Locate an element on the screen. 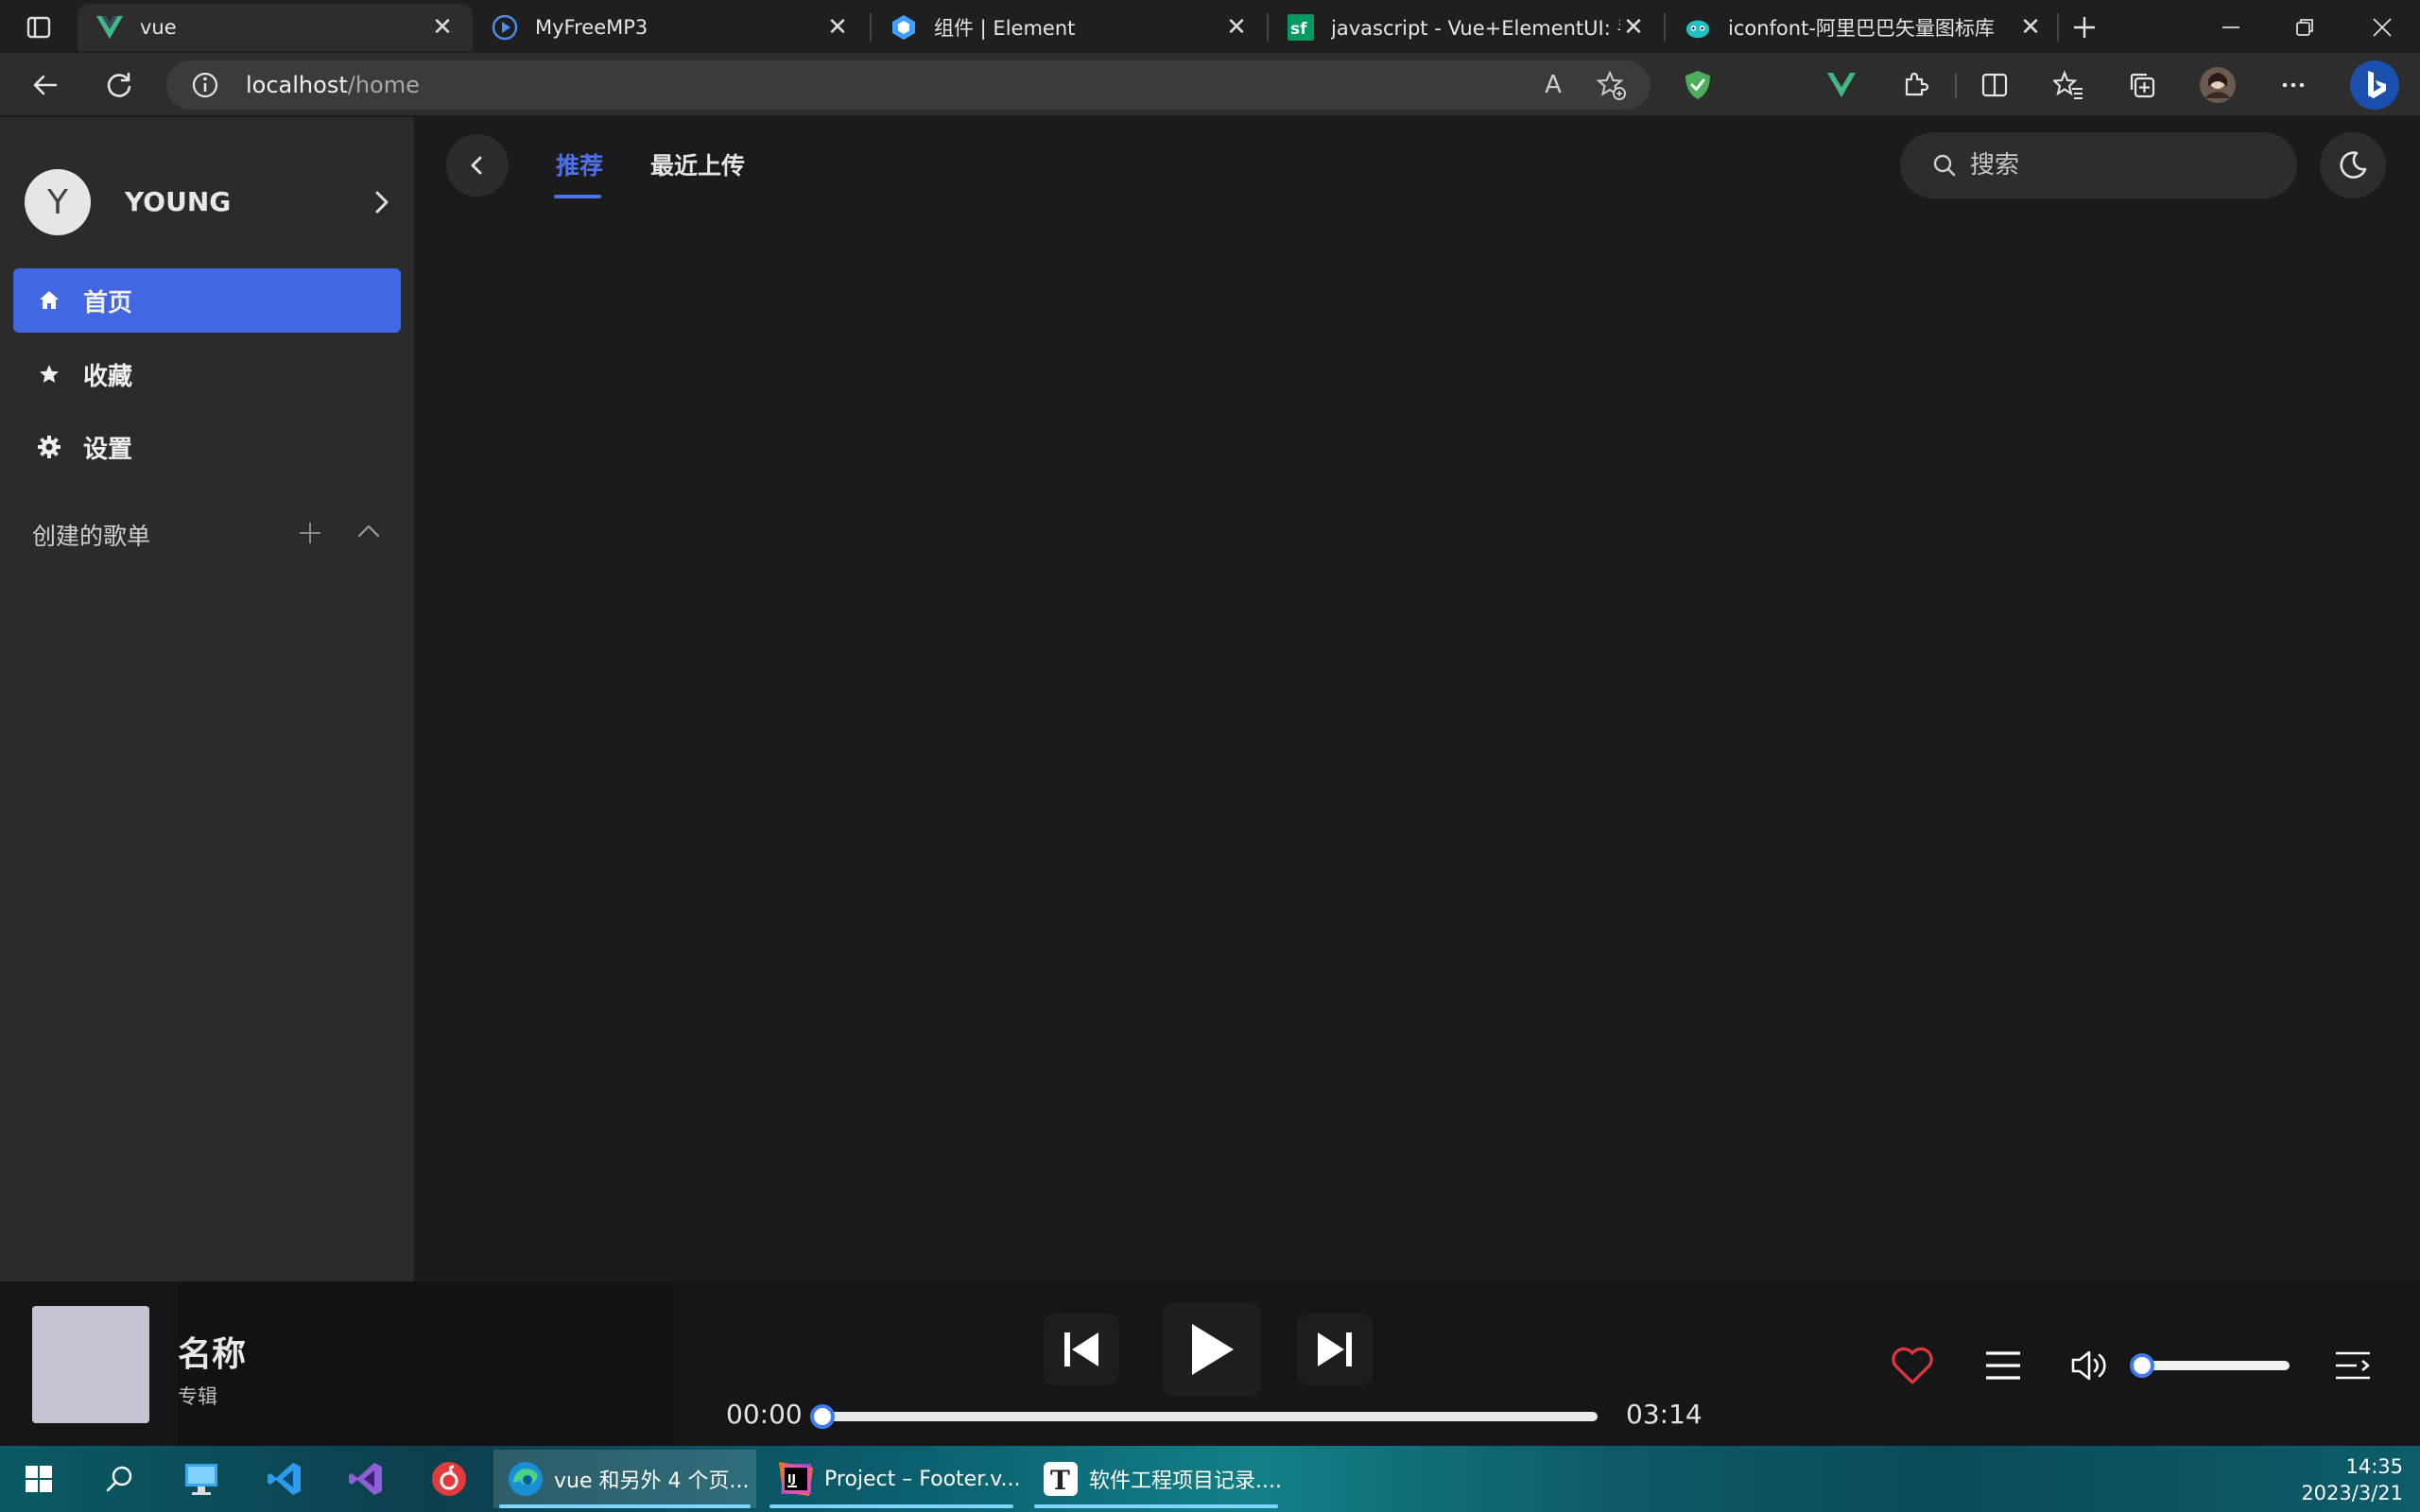 The width and height of the screenshot is (2420, 1512). sidebar-item-favorites: 收藏 is located at coordinates (207, 374).